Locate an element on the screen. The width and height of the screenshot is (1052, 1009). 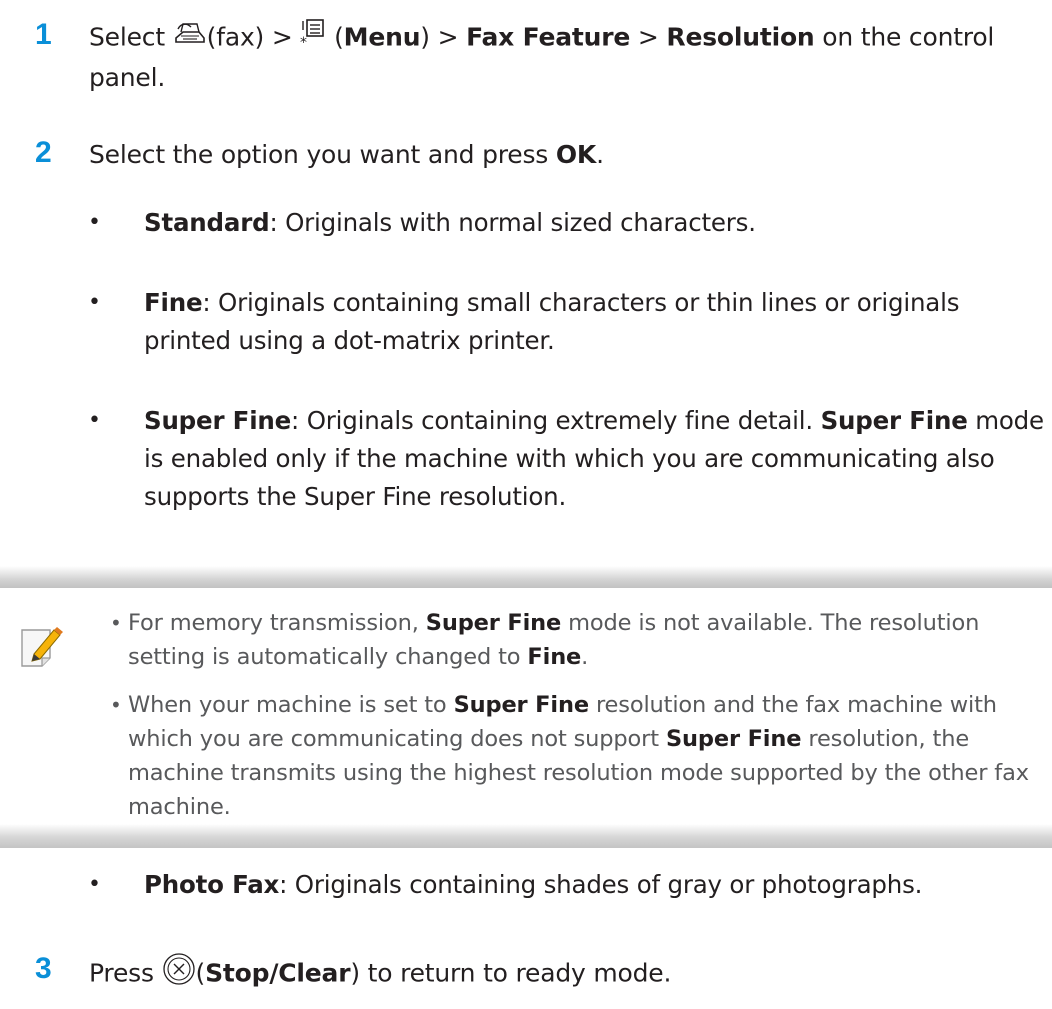
step-number: 1 is located at coordinates (43, 34).